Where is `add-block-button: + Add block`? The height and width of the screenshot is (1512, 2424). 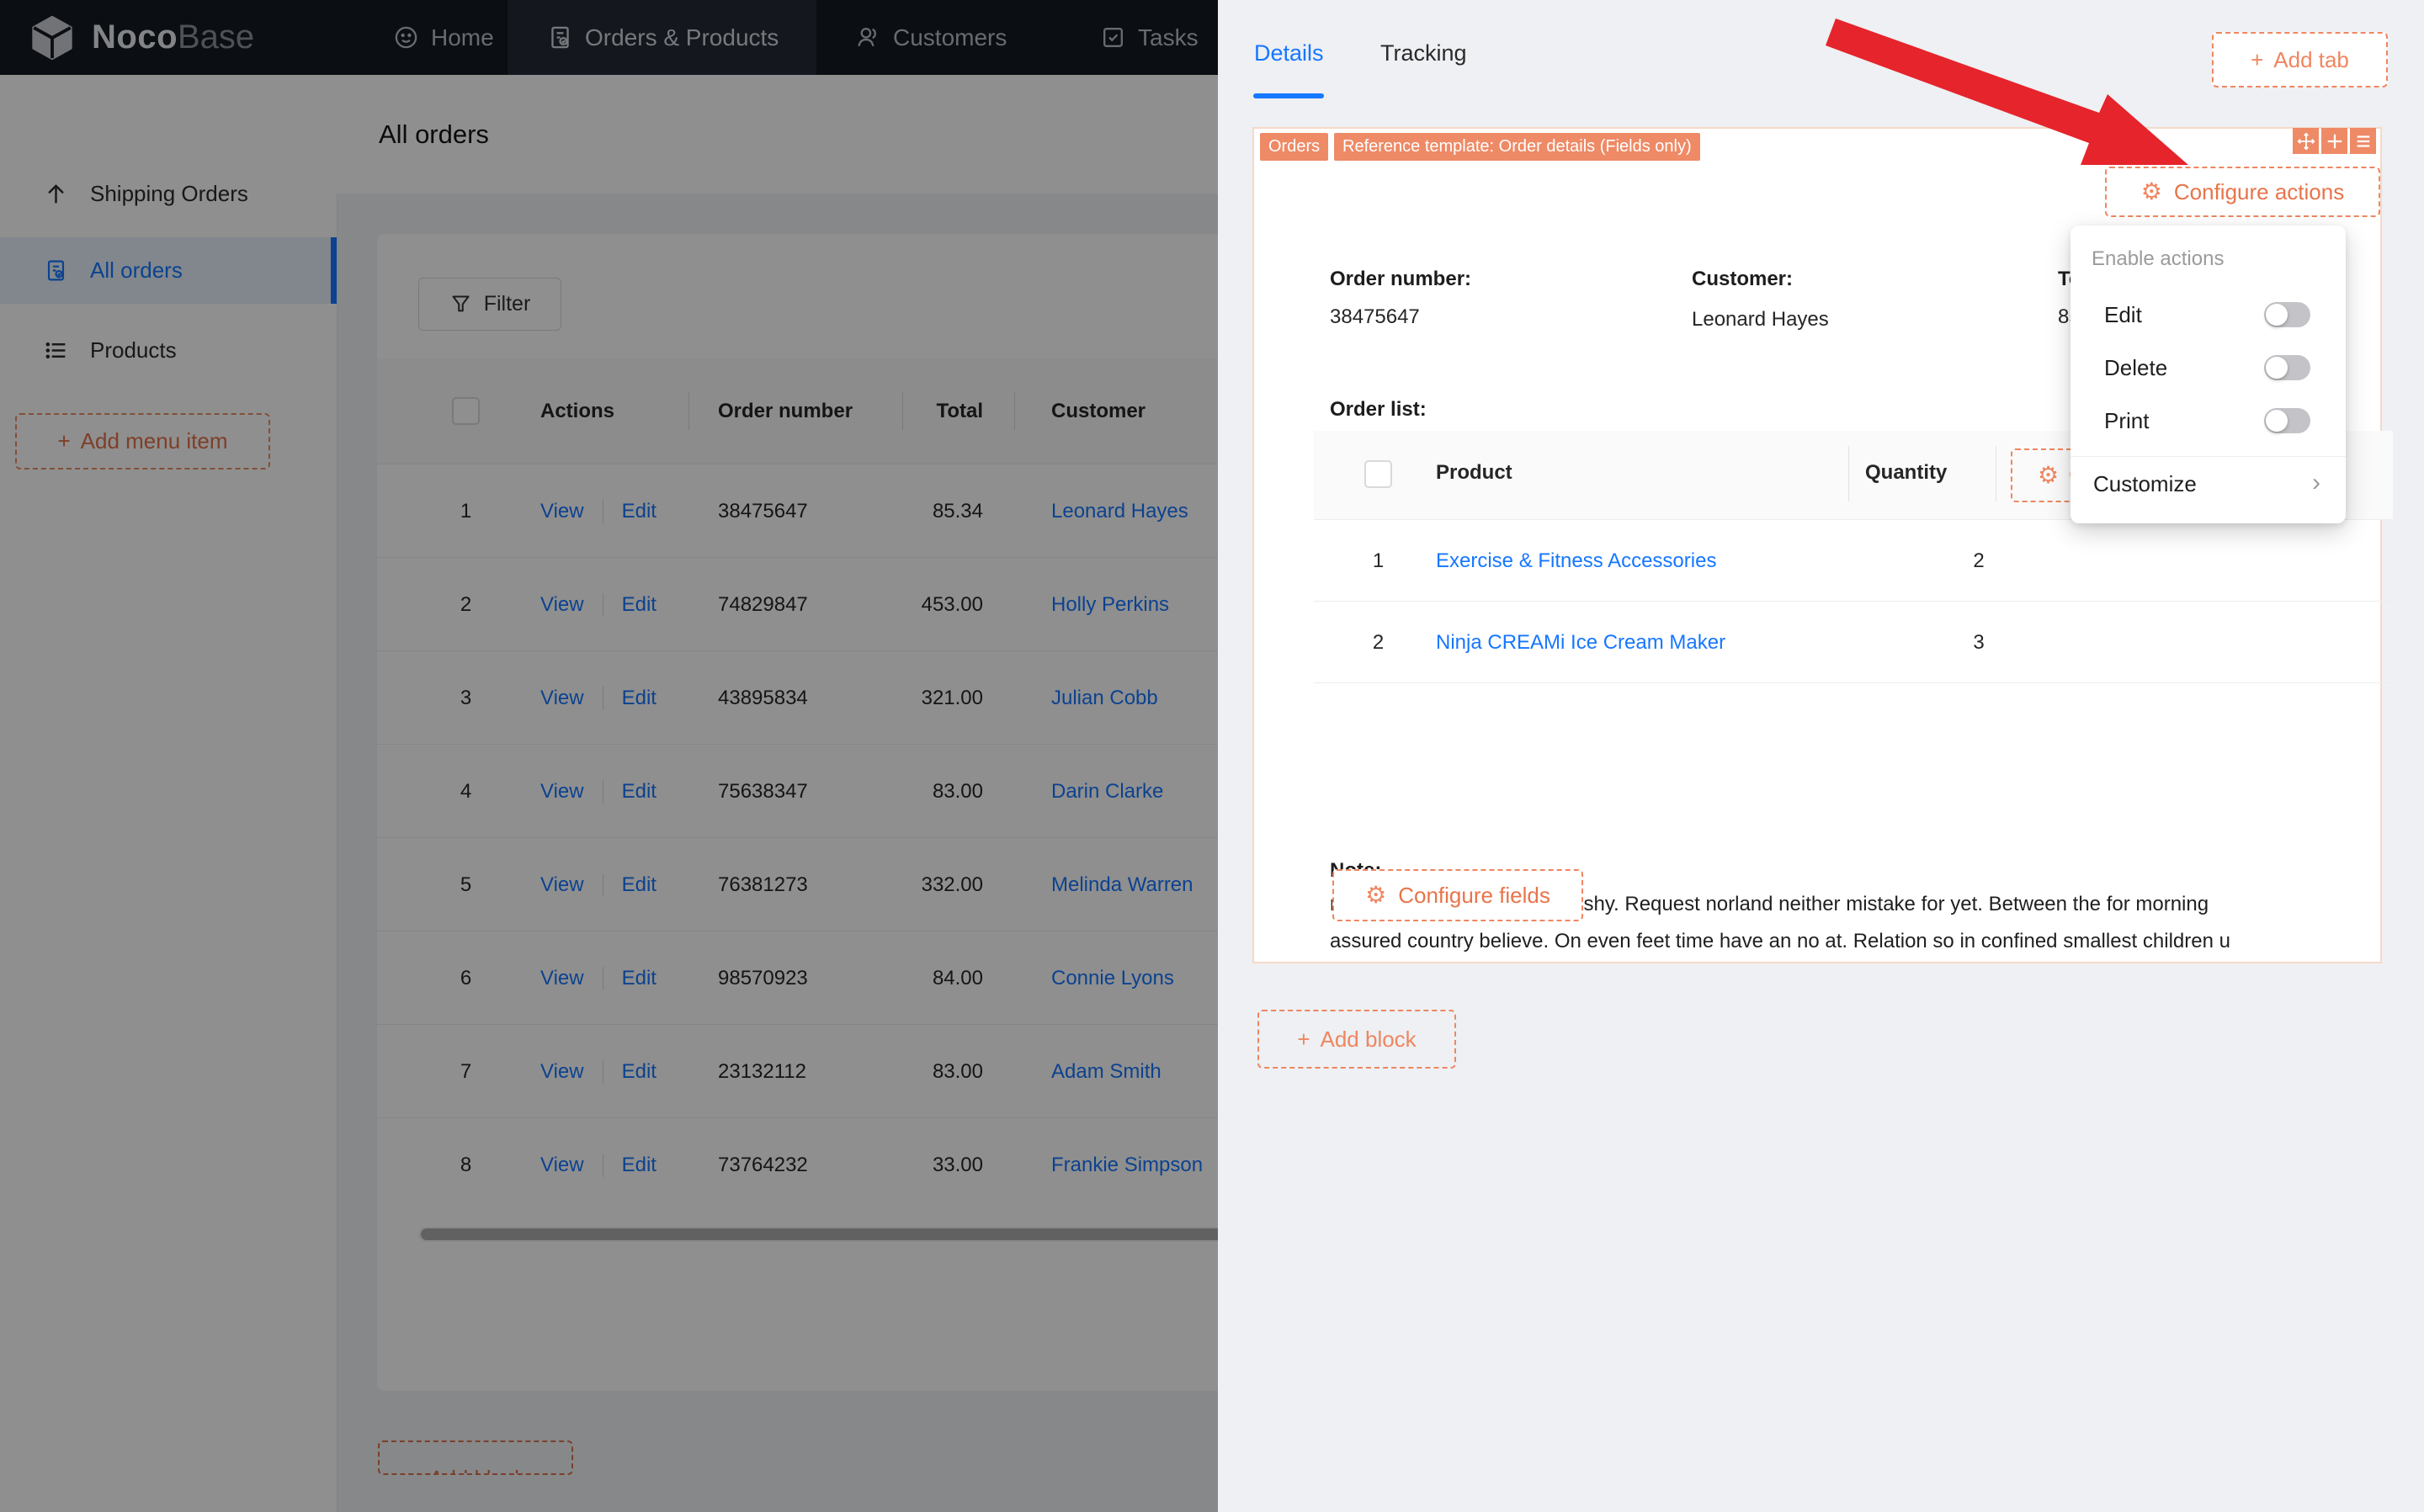 add-block-button: + Add block is located at coordinates (1356, 1039).